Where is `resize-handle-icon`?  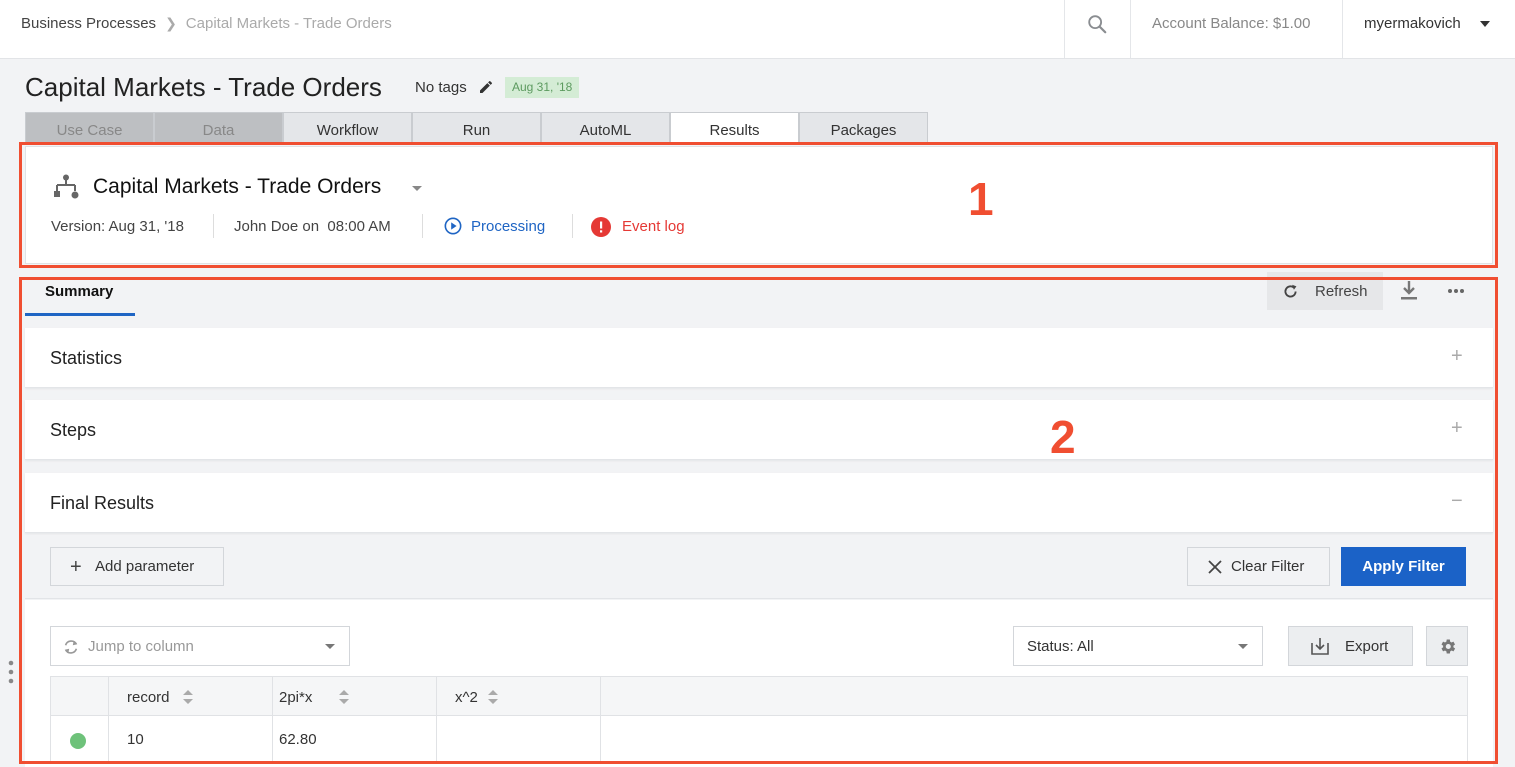
resize-handle-icon is located at coordinates (11, 672).